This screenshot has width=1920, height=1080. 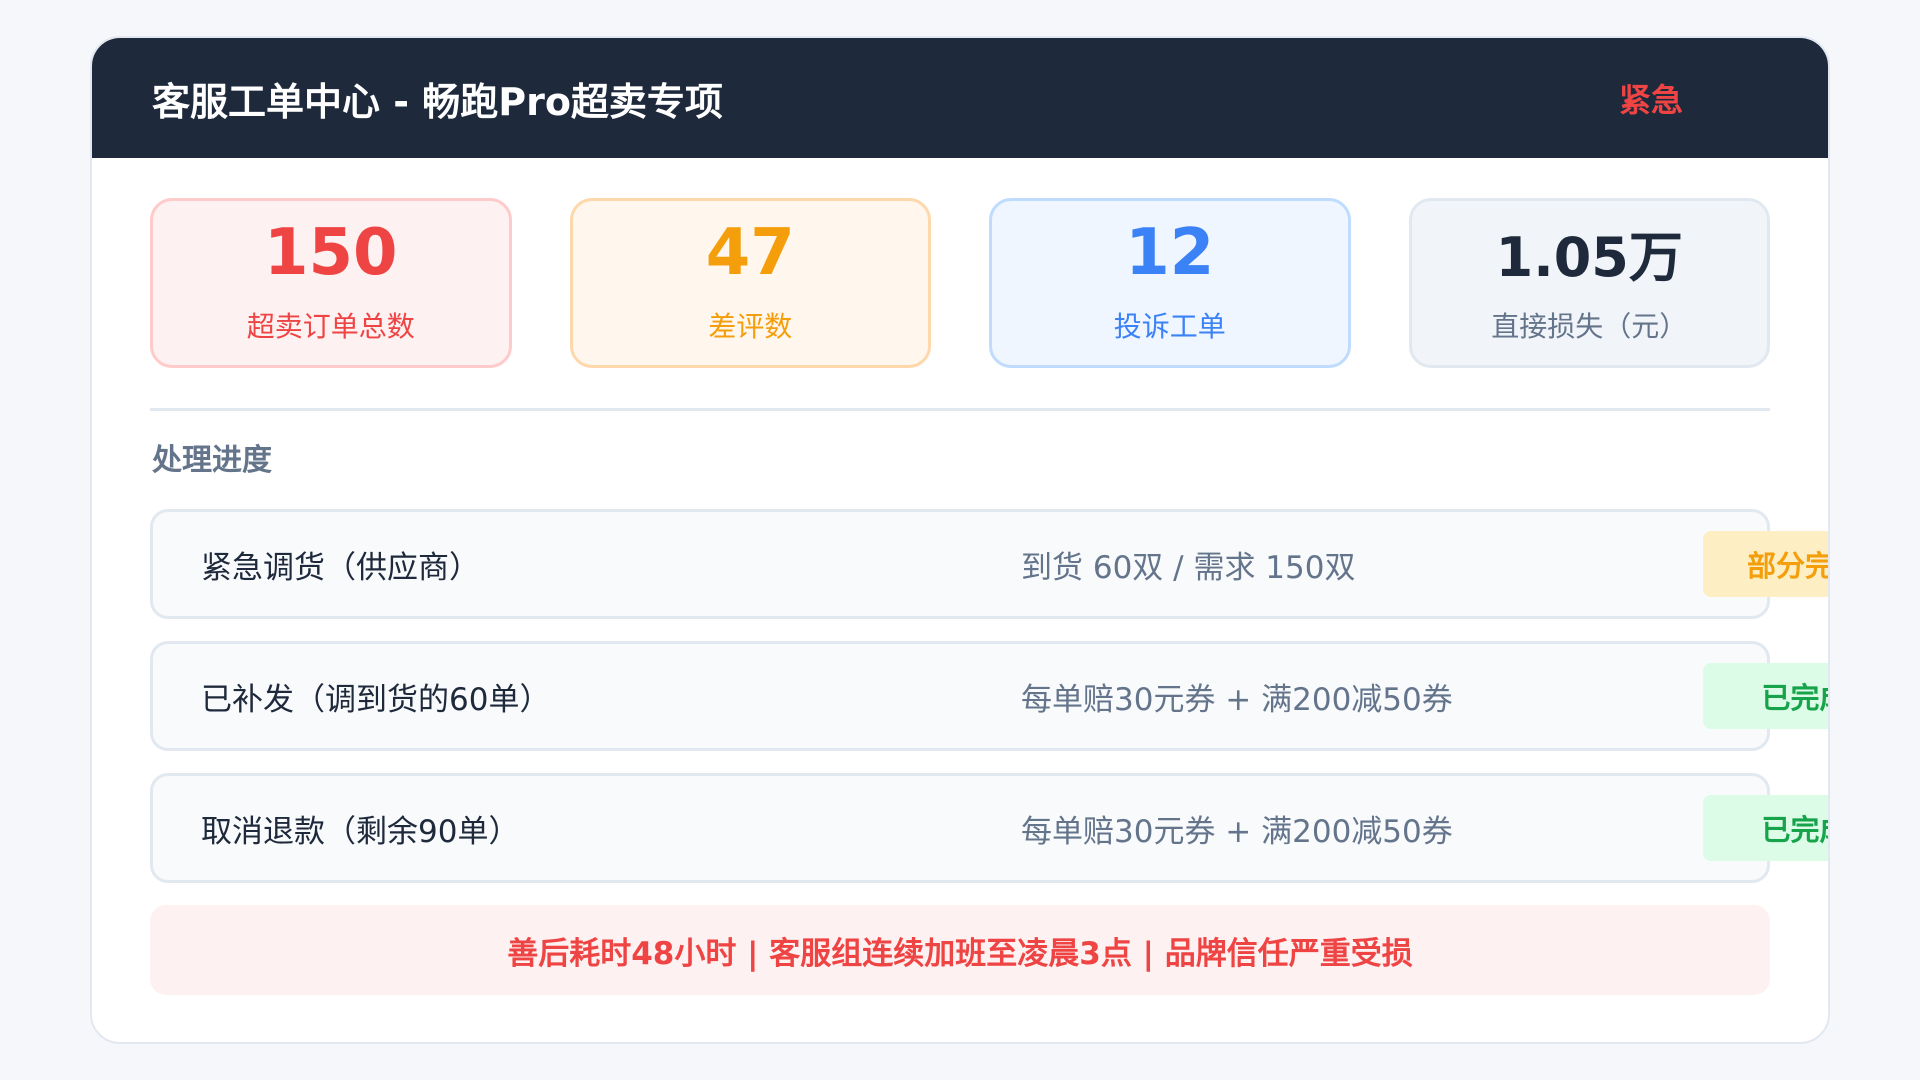 I want to click on stat-oversold-orders: 150 超卖订单总数, so click(x=331, y=283).